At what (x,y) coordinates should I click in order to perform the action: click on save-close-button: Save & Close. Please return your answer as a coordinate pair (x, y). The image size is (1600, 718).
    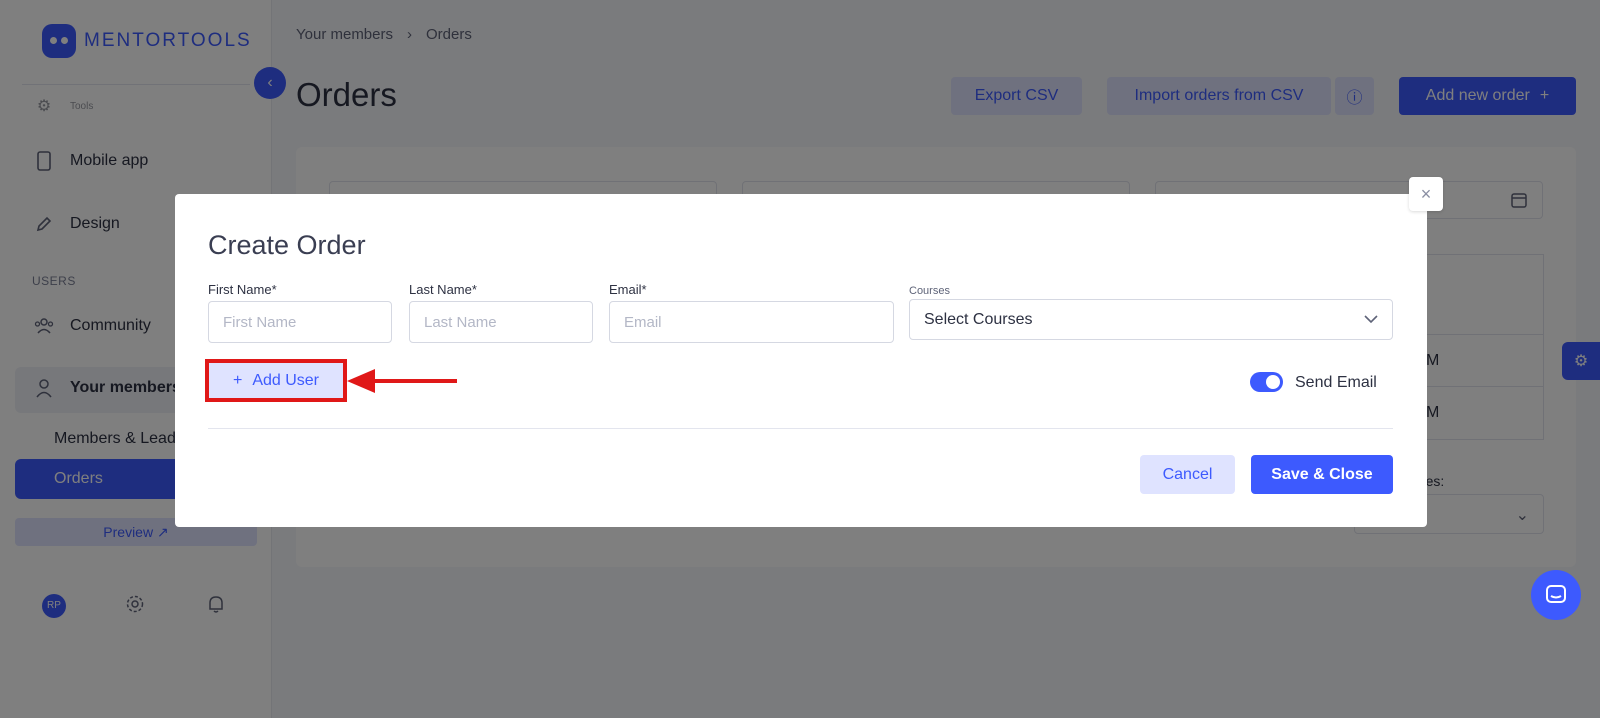
    Looking at the image, I should click on (1322, 474).